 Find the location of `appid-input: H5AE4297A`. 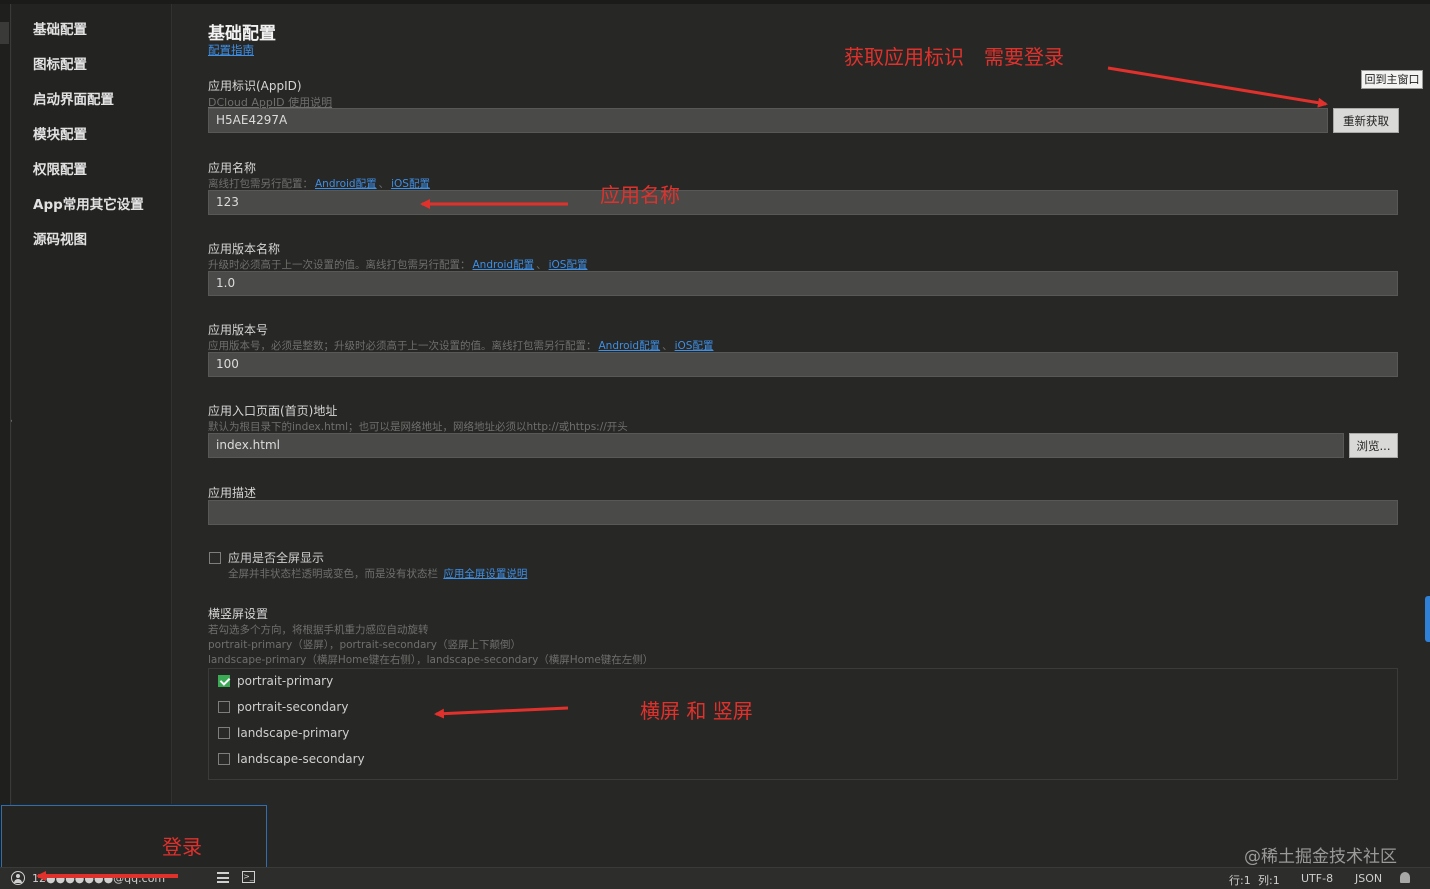

appid-input: H5AE4297A is located at coordinates (768, 120).